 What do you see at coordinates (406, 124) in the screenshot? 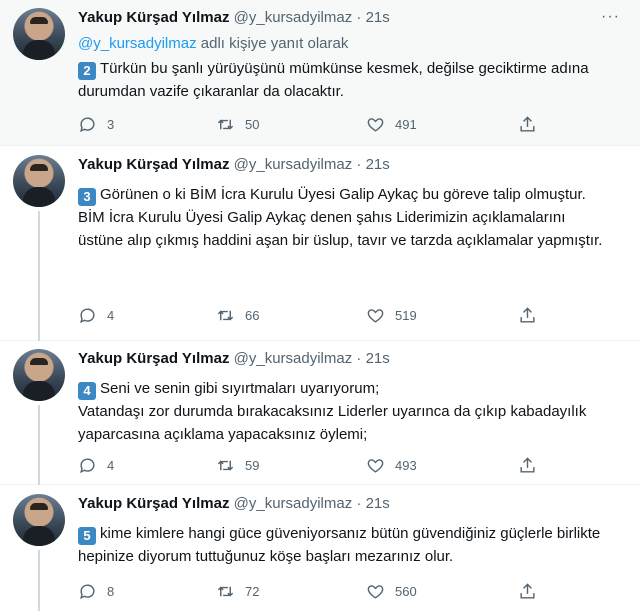
I see `like-count: 491` at bounding box center [406, 124].